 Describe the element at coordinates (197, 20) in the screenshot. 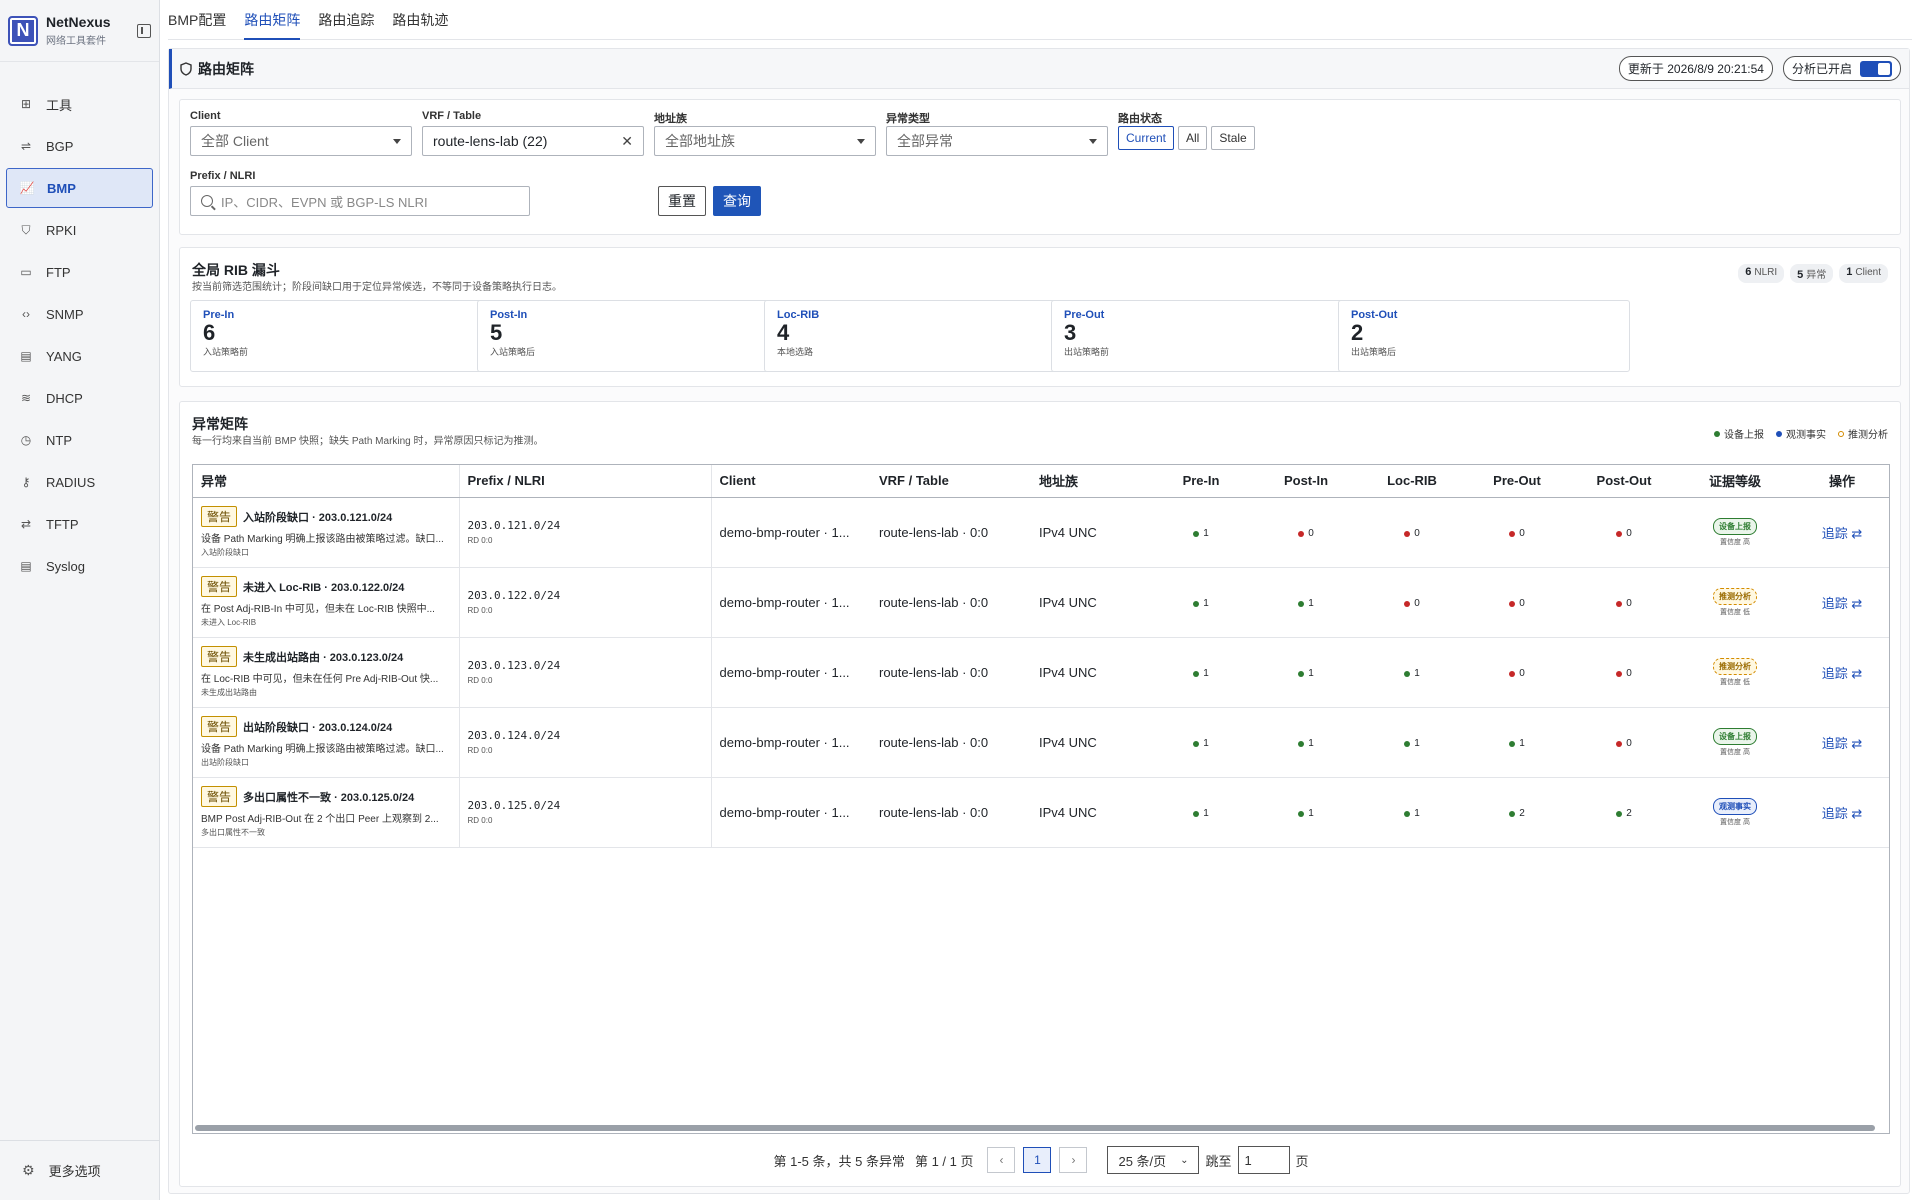

I see `tab-bmp-config: BMP配置` at that location.